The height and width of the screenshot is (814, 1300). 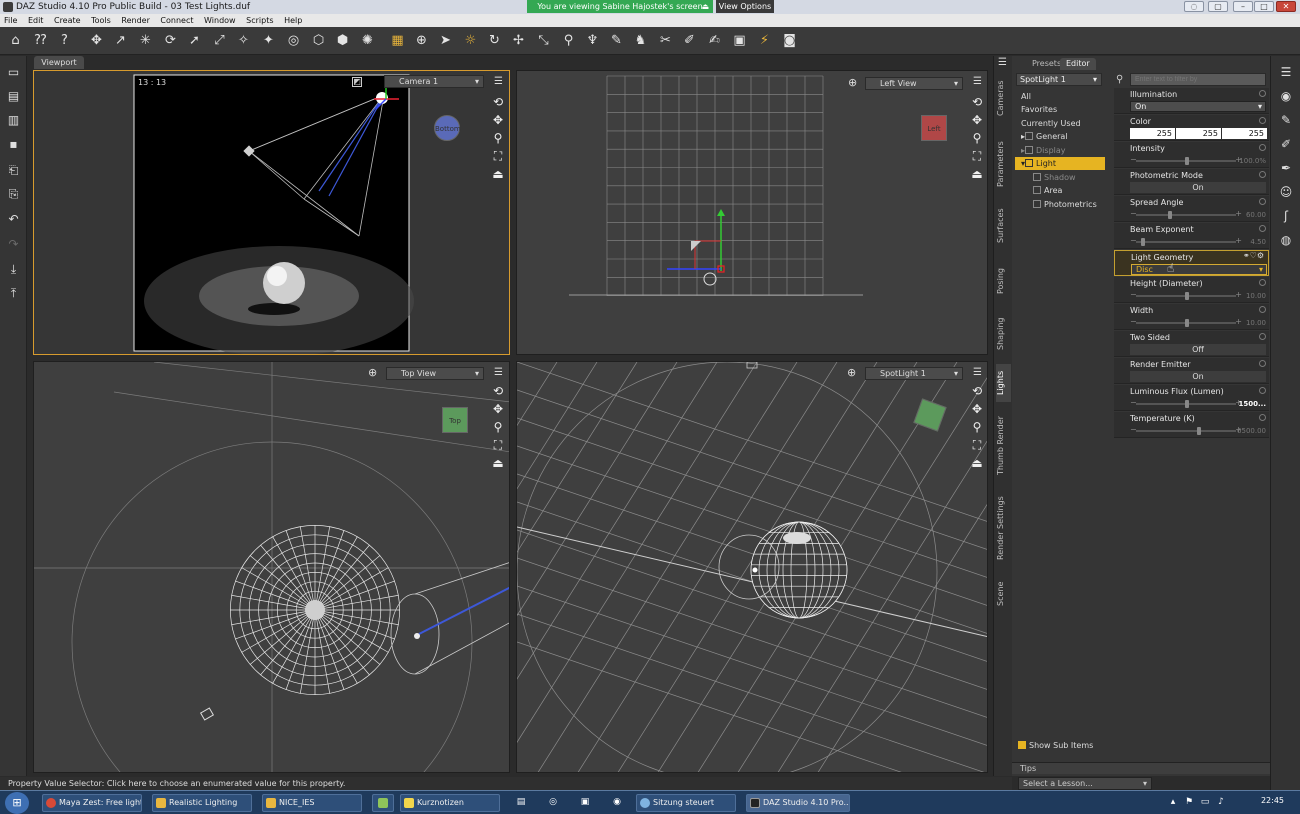 What do you see at coordinates (1003, 164) in the screenshot?
I see `tab-parameters: Parameters` at bounding box center [1003, 164].